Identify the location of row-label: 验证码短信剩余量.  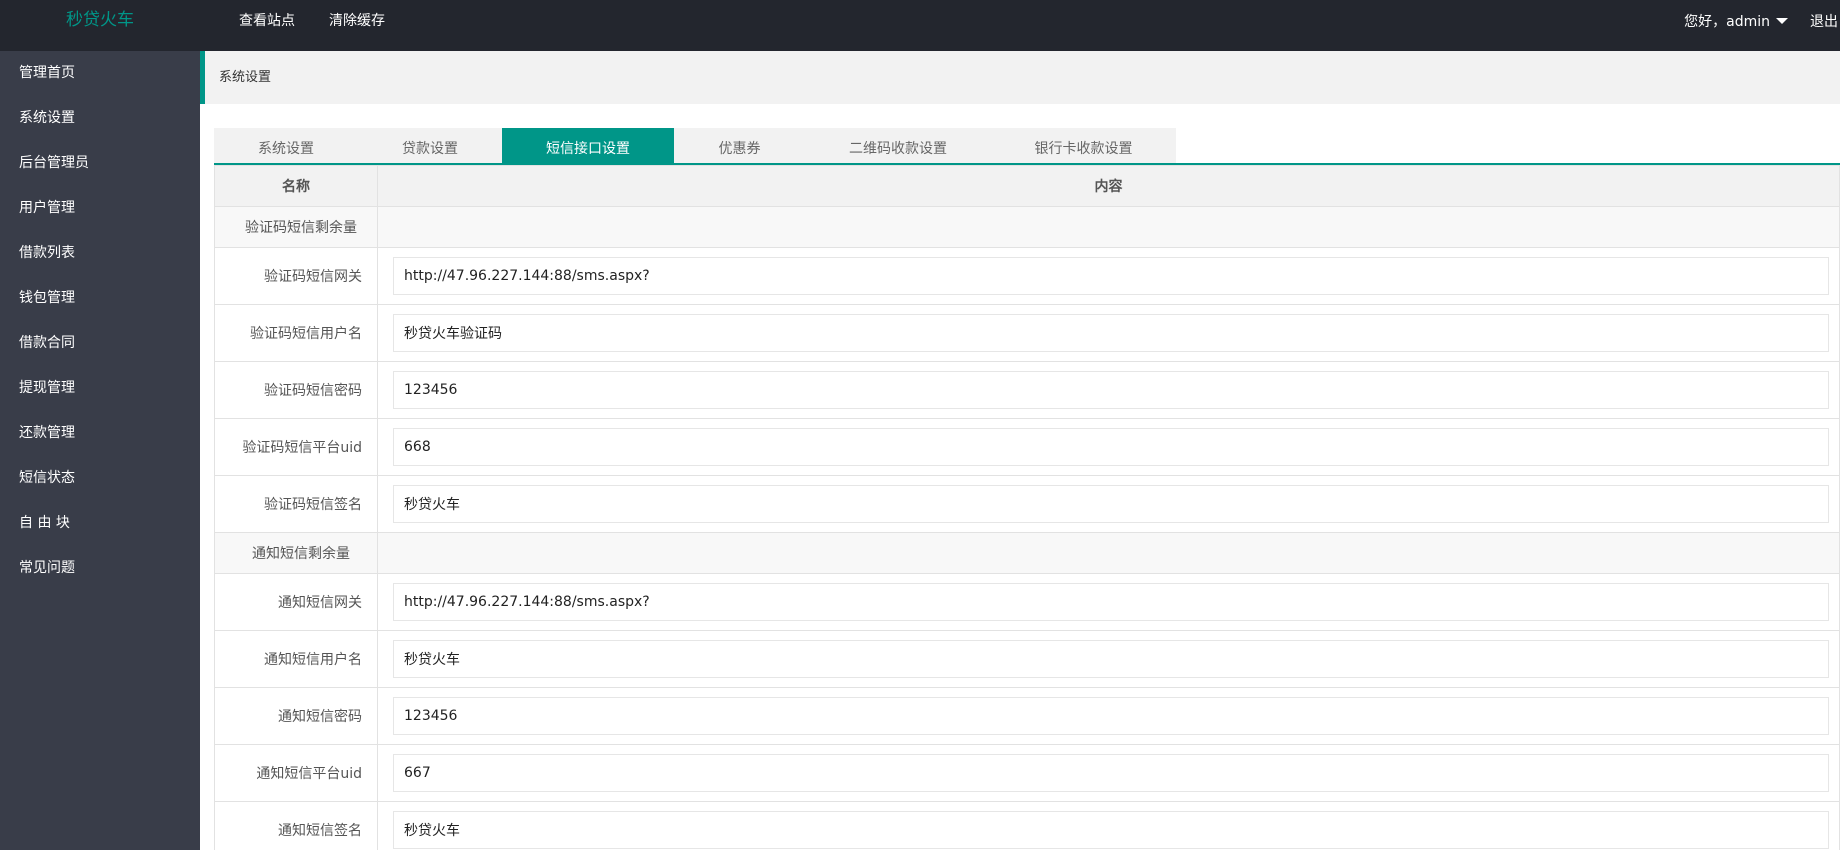
(296, 227).